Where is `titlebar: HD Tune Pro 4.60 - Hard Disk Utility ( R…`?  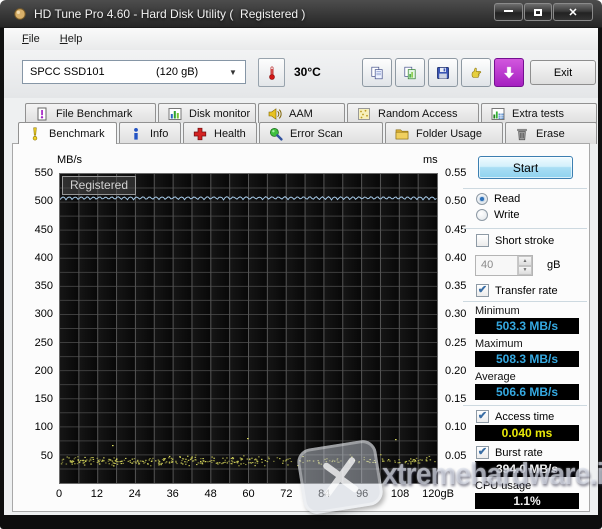 titlebar: HD Tune Pro 4.60 - Hard Disk Utility ( R… is located at coordinates (301, 14).